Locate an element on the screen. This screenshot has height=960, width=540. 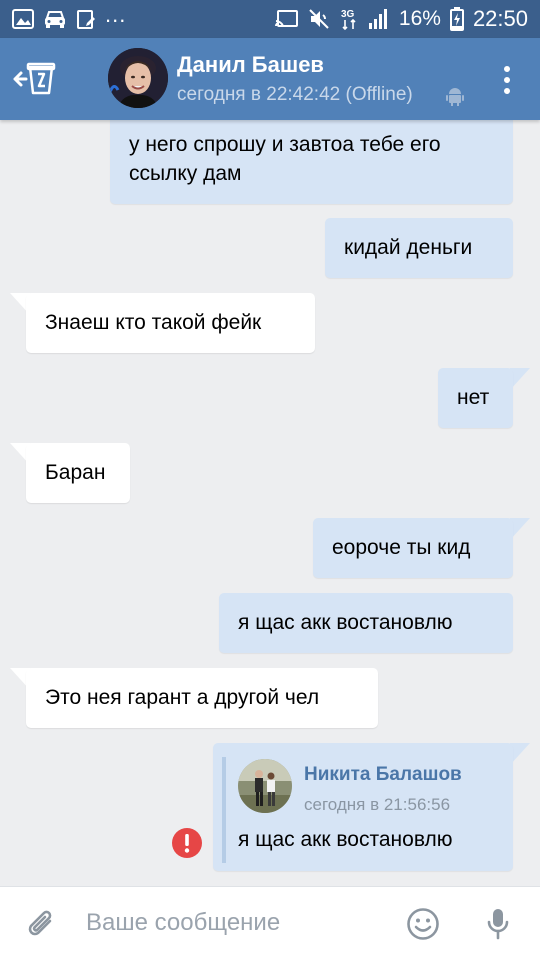
forwarded-author-name: Никита Балашов is located at coordinates (383, 775).